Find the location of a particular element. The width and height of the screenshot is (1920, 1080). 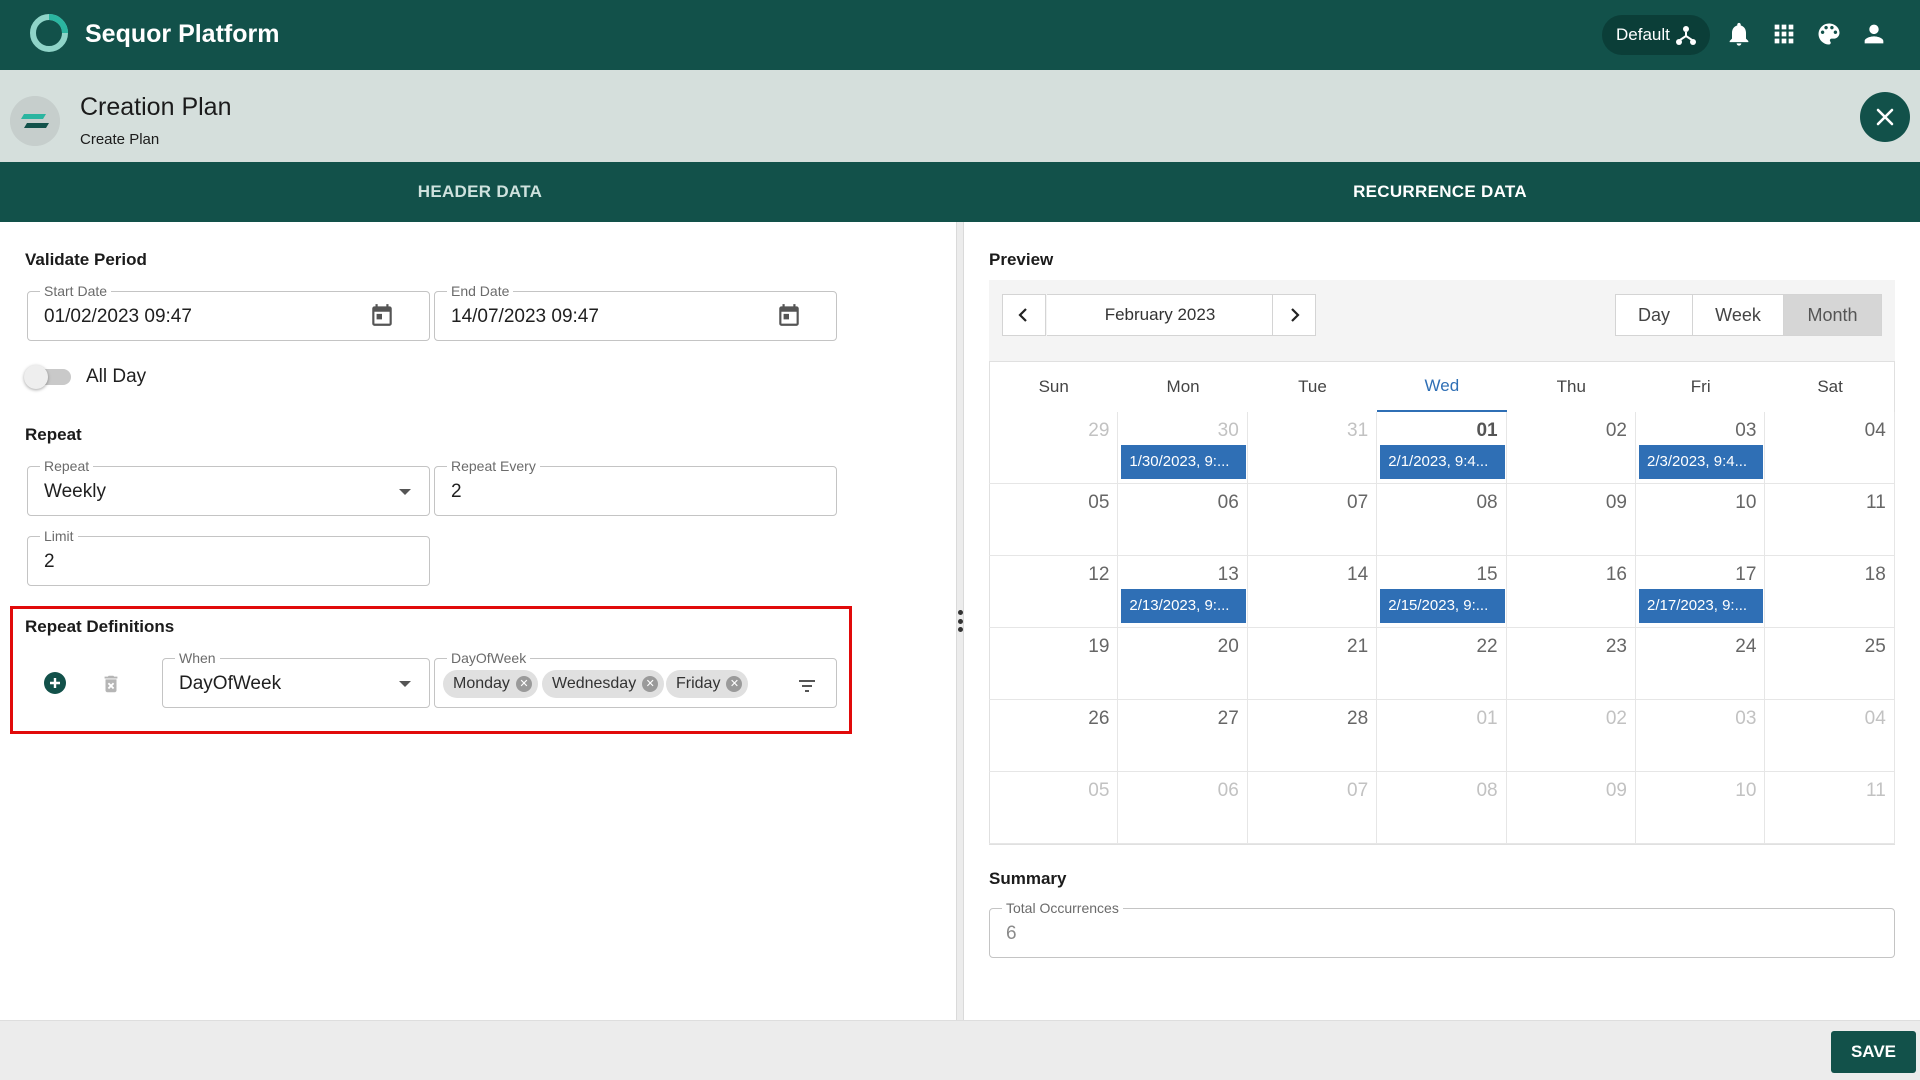

calendar-day-number: 07 is located at coordinates (1358, 502).